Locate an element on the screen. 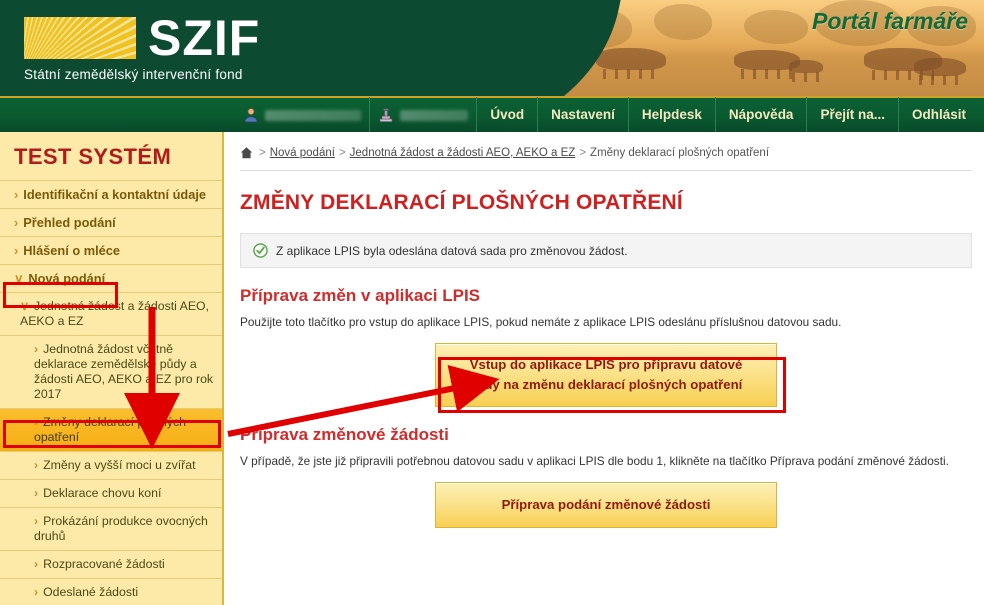 This screenshot has width=984, height=605. sidebar-item-odeslane-zadosti: › Odeslané žádosti is located at coordinates (111, 591).